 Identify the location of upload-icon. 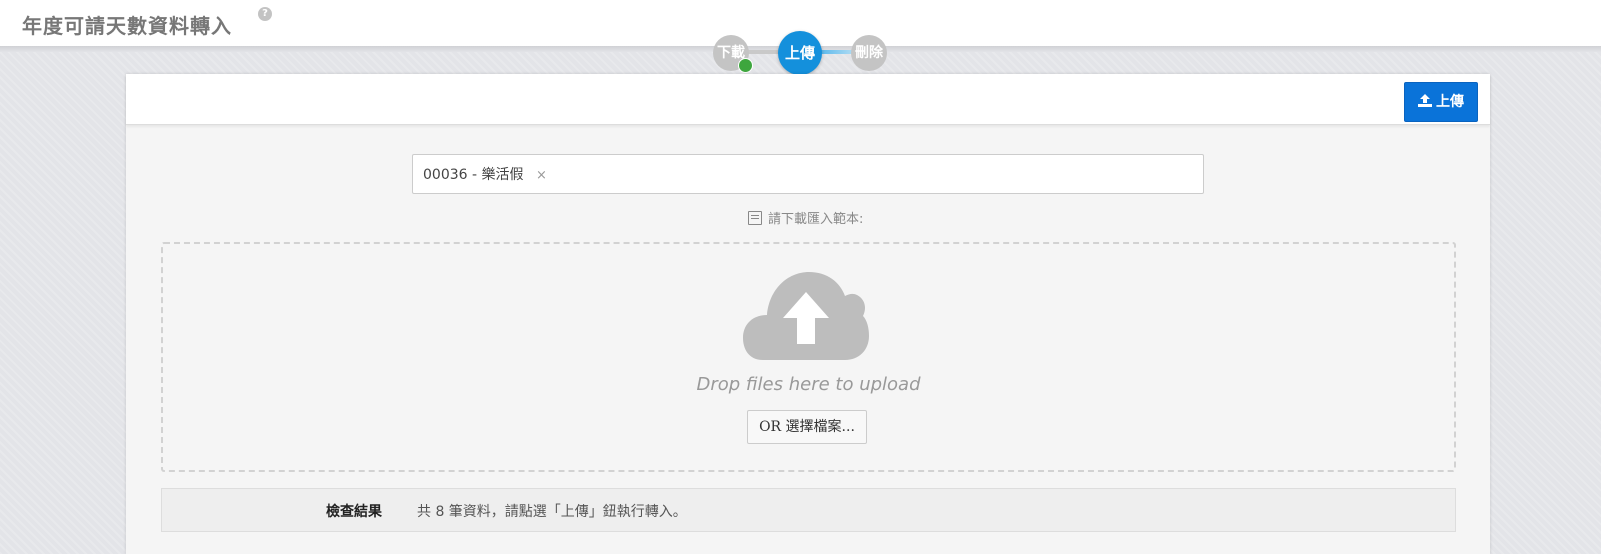
(1425, 102).